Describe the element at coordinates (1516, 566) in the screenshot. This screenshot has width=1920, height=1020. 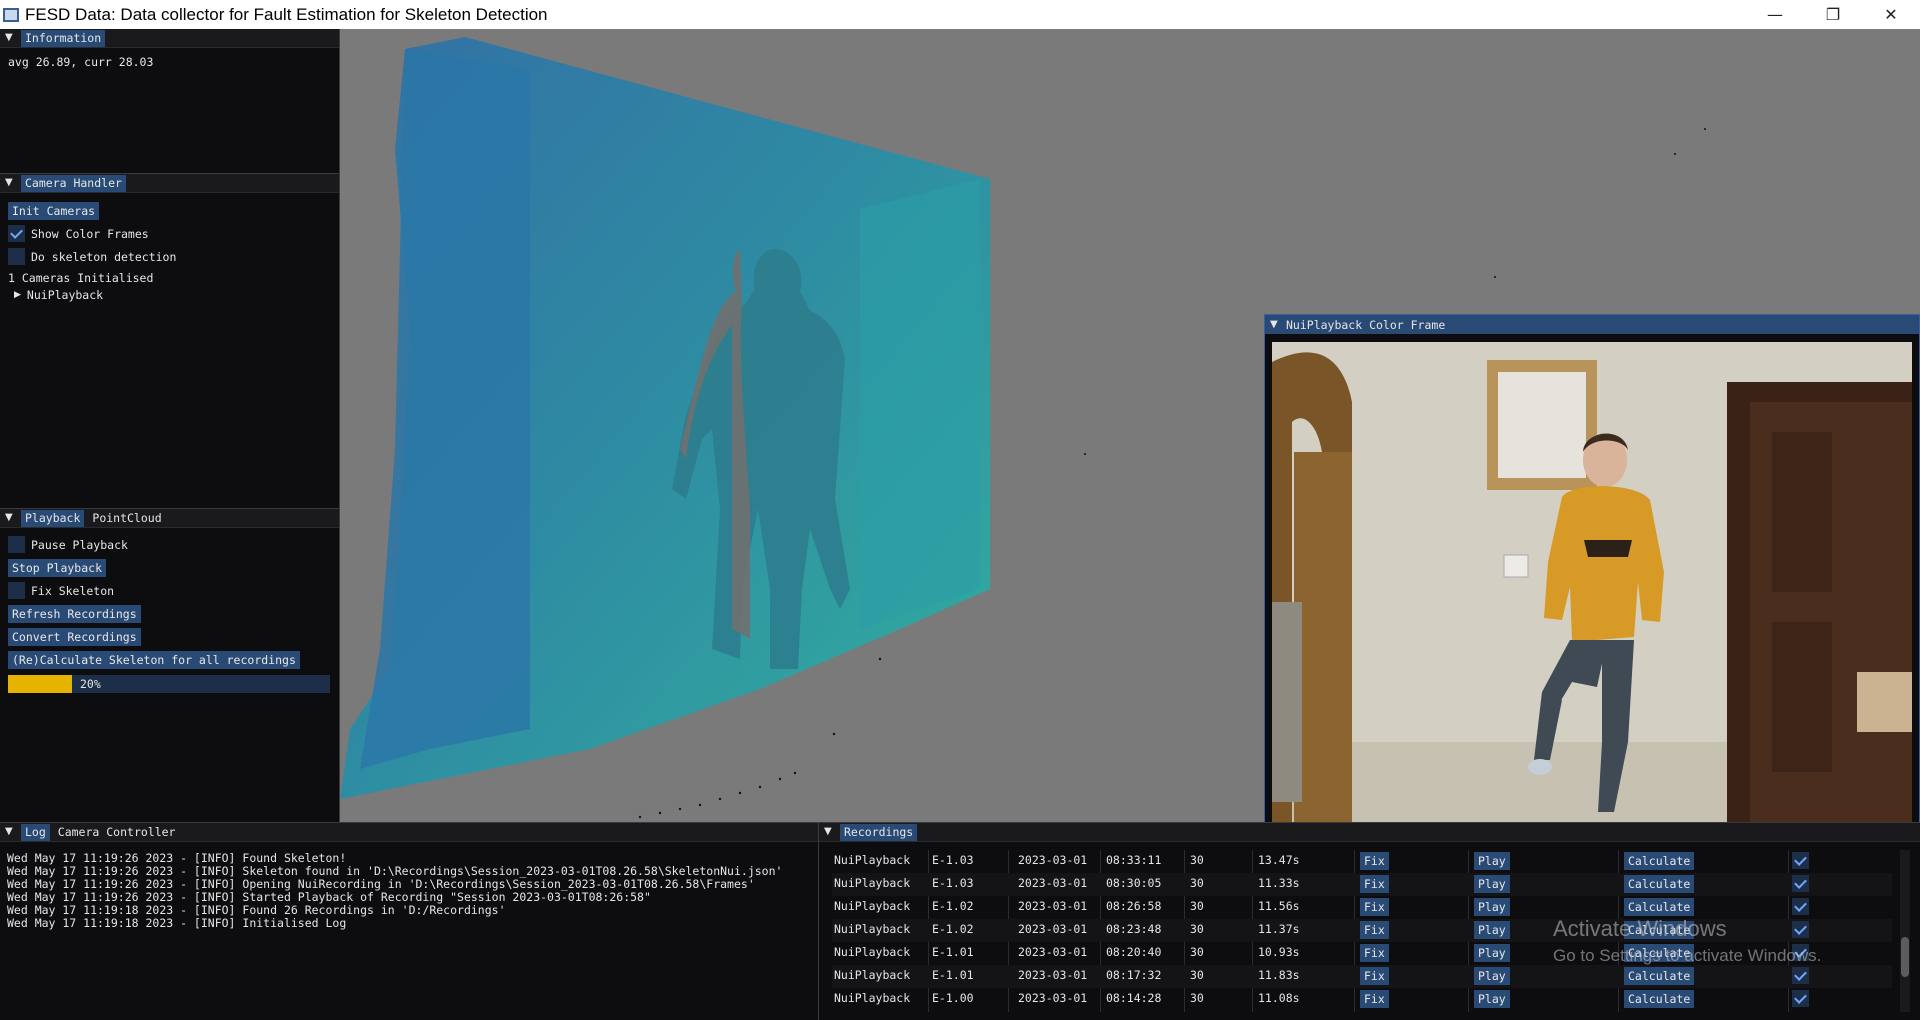
I see `light-switch` at that location.